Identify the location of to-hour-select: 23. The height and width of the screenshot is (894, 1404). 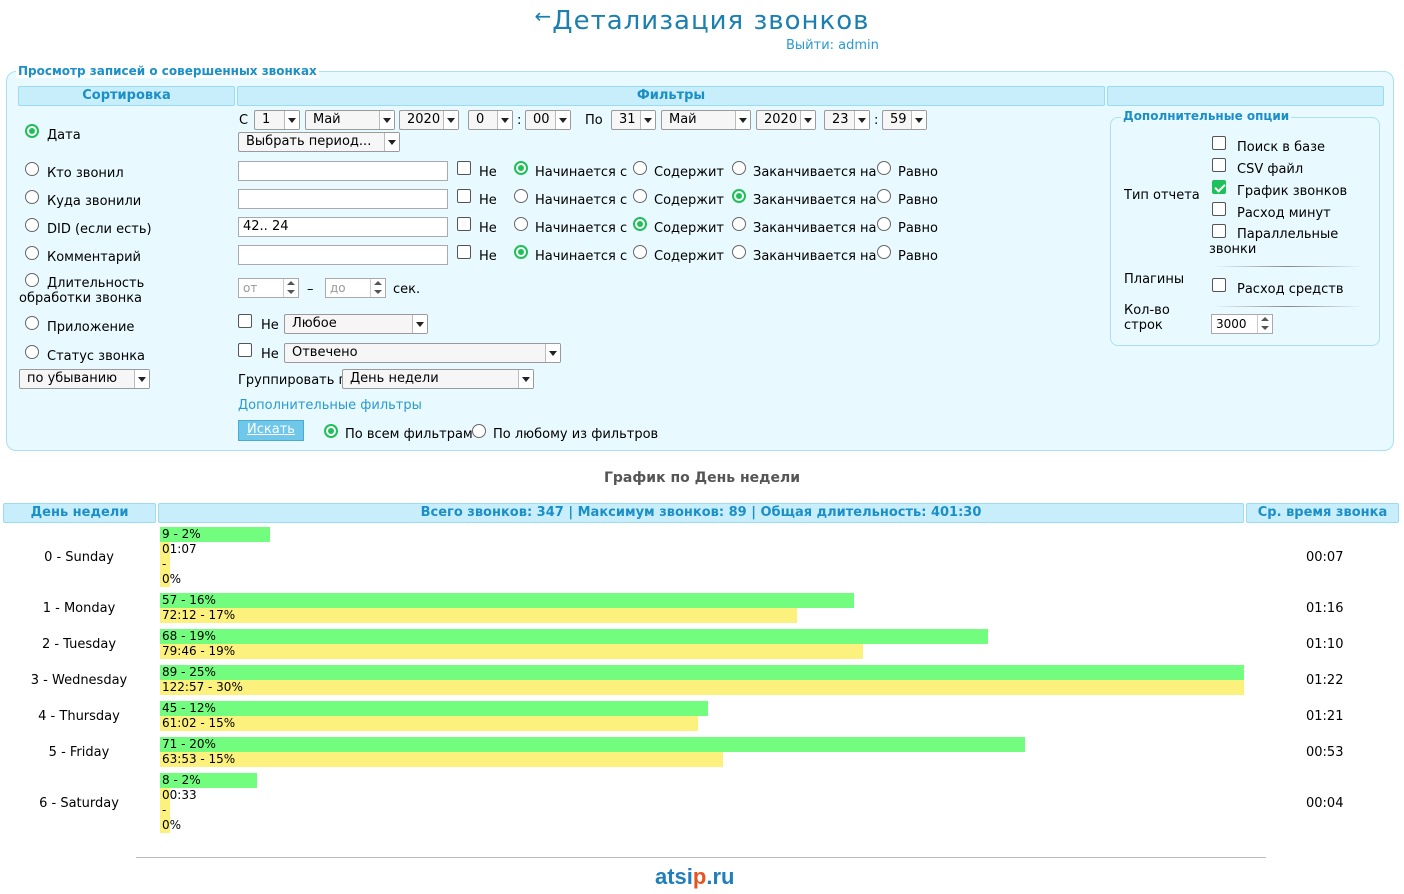
(847, 120).